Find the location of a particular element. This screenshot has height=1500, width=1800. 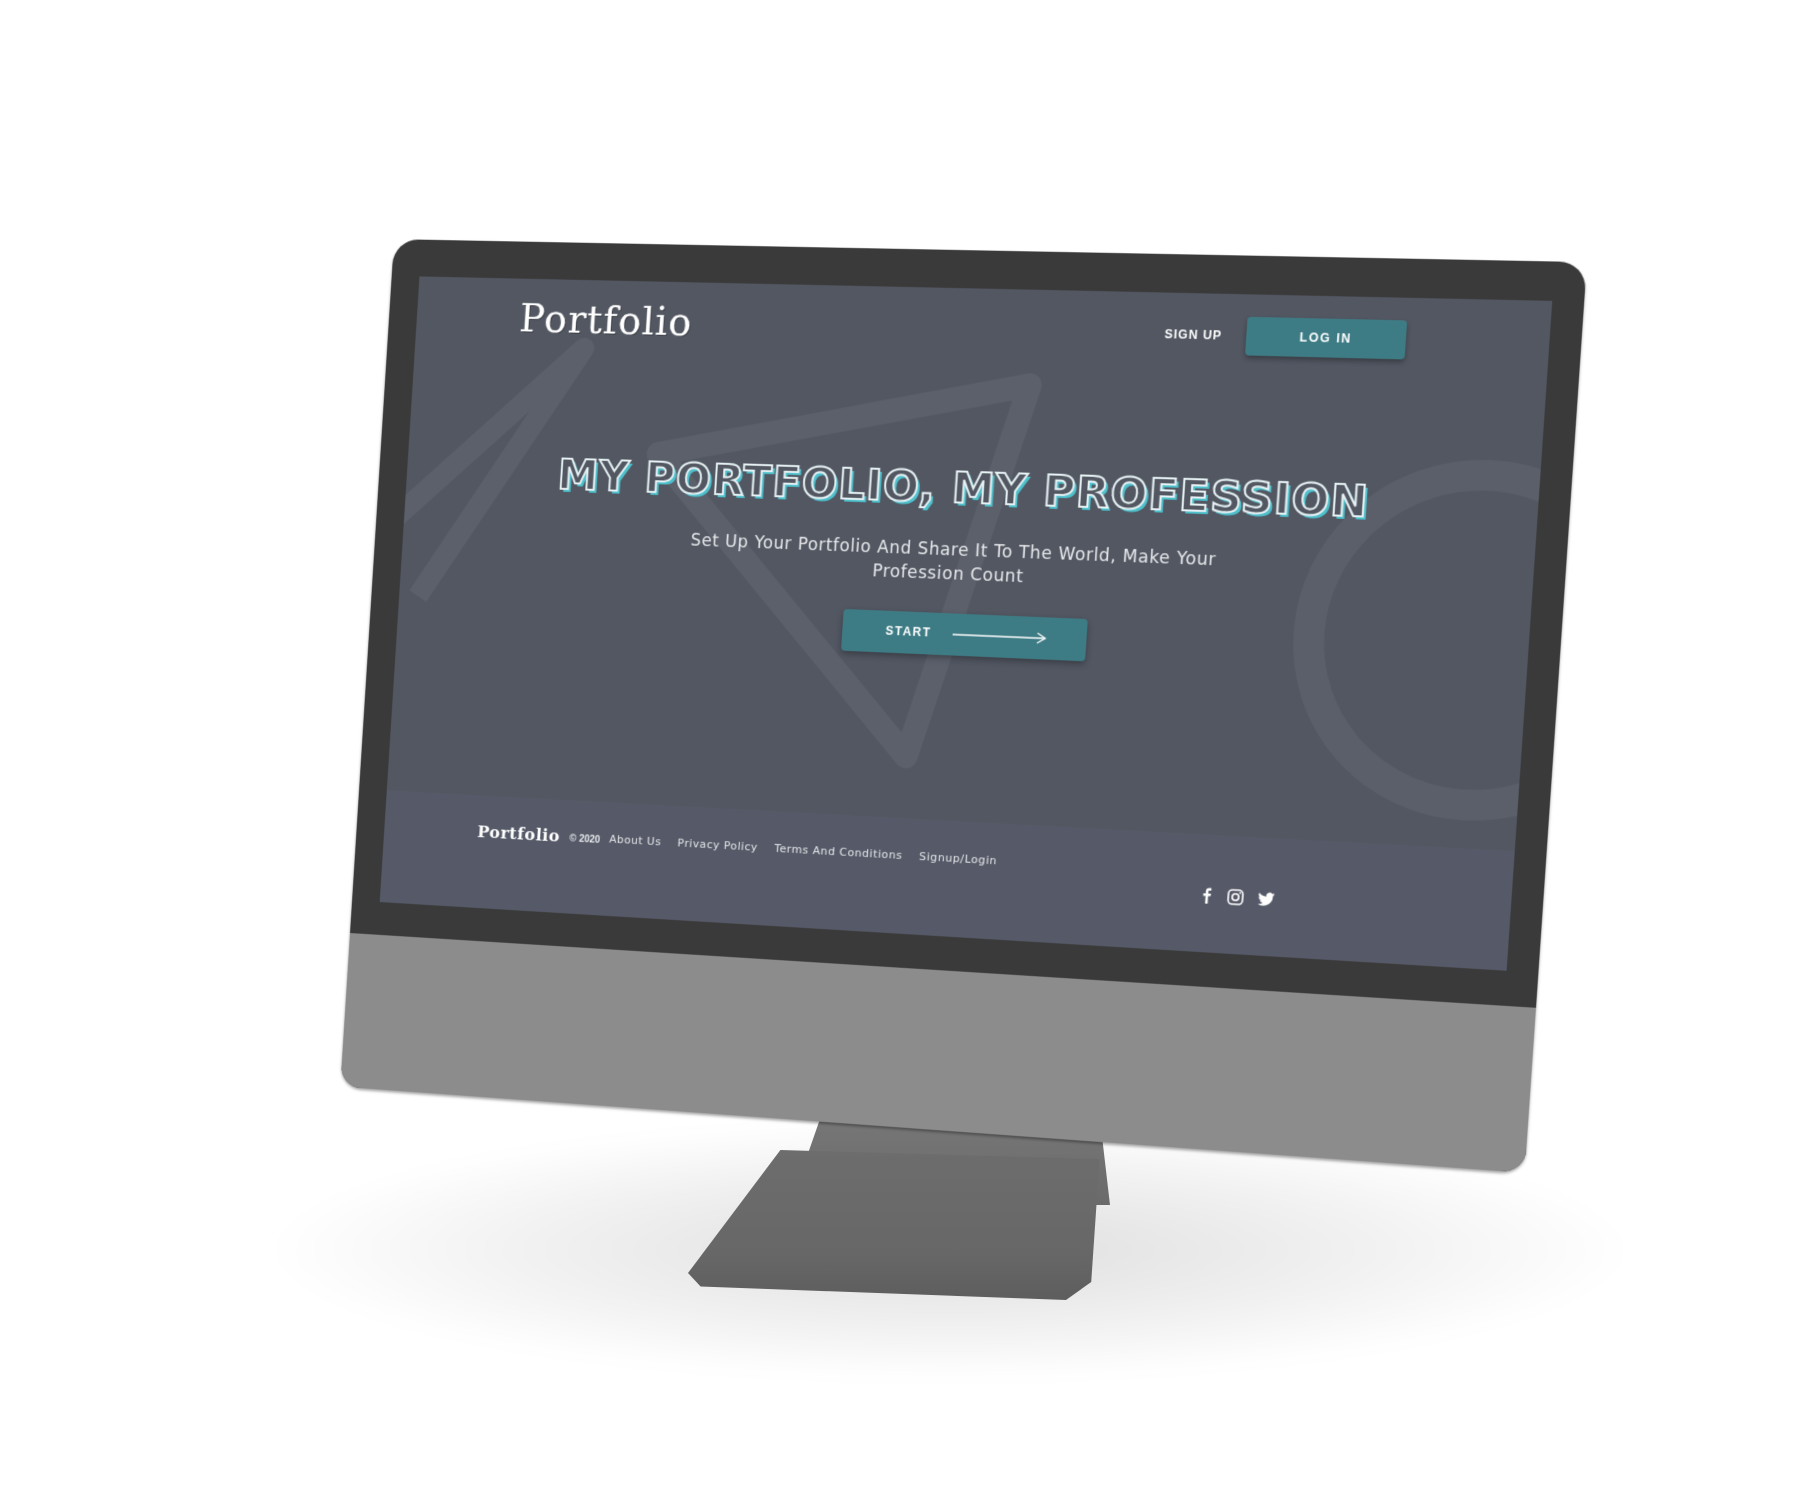

footer-link-about-us: About Us is located at coordinates (635, 841).